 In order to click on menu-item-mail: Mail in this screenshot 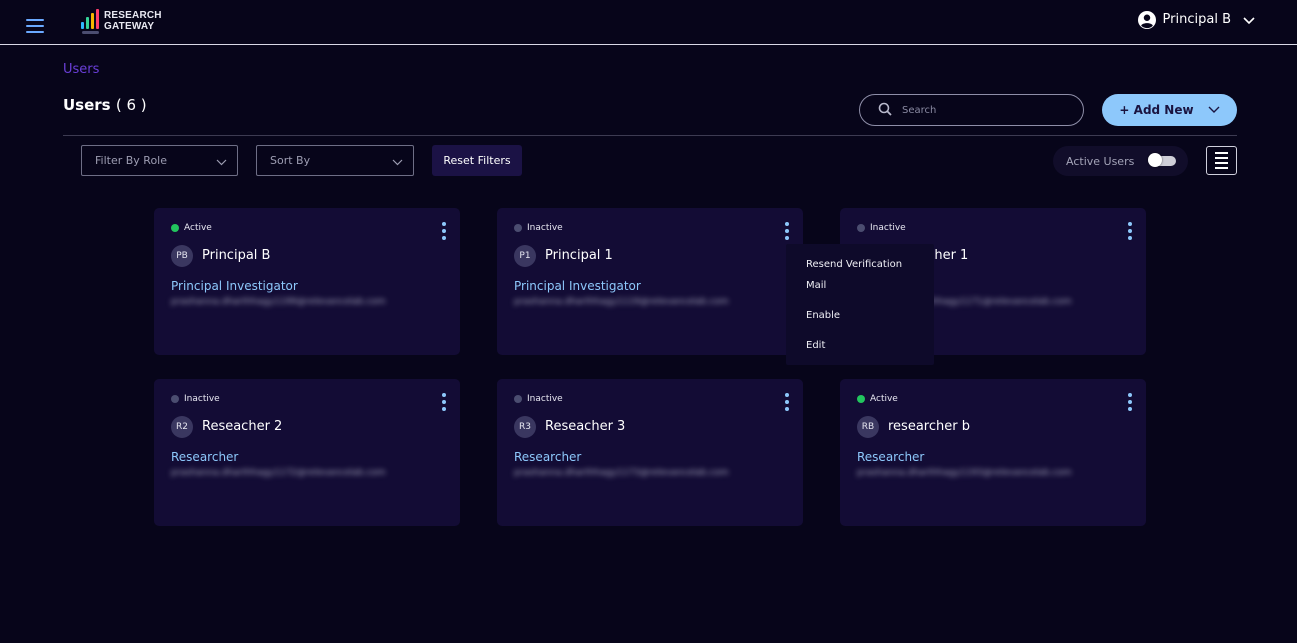, I will do `click(816, 285)`.